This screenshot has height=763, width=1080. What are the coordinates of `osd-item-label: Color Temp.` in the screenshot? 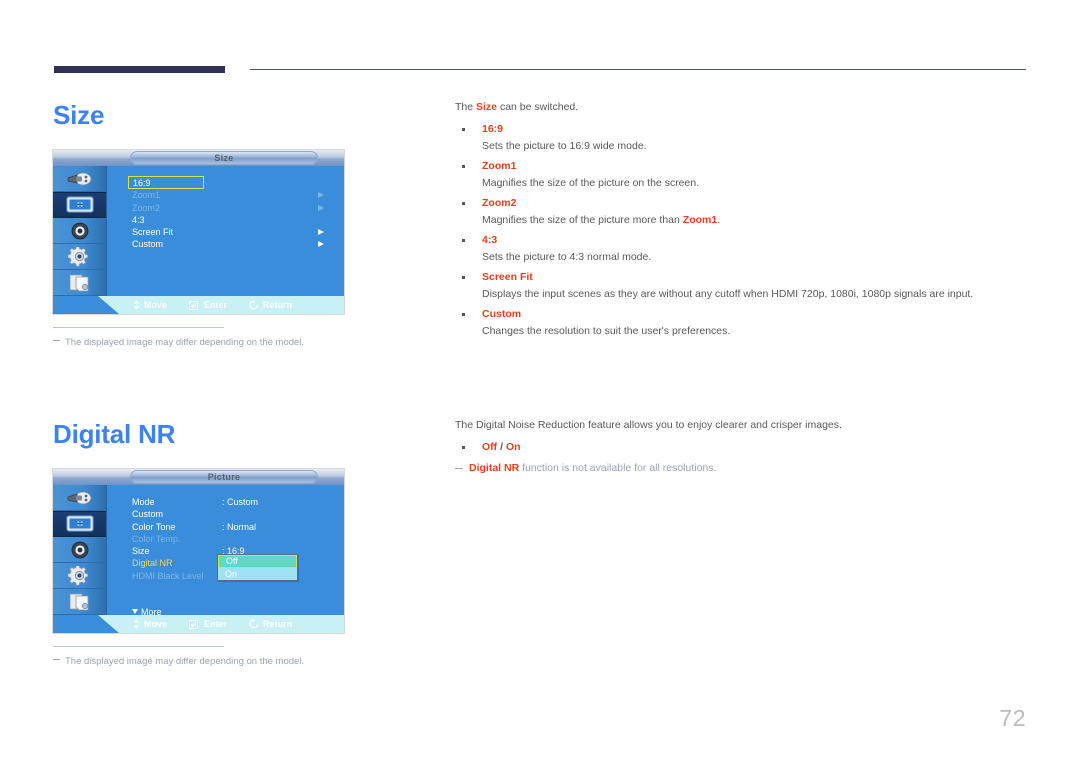 It's located at (156, 538).